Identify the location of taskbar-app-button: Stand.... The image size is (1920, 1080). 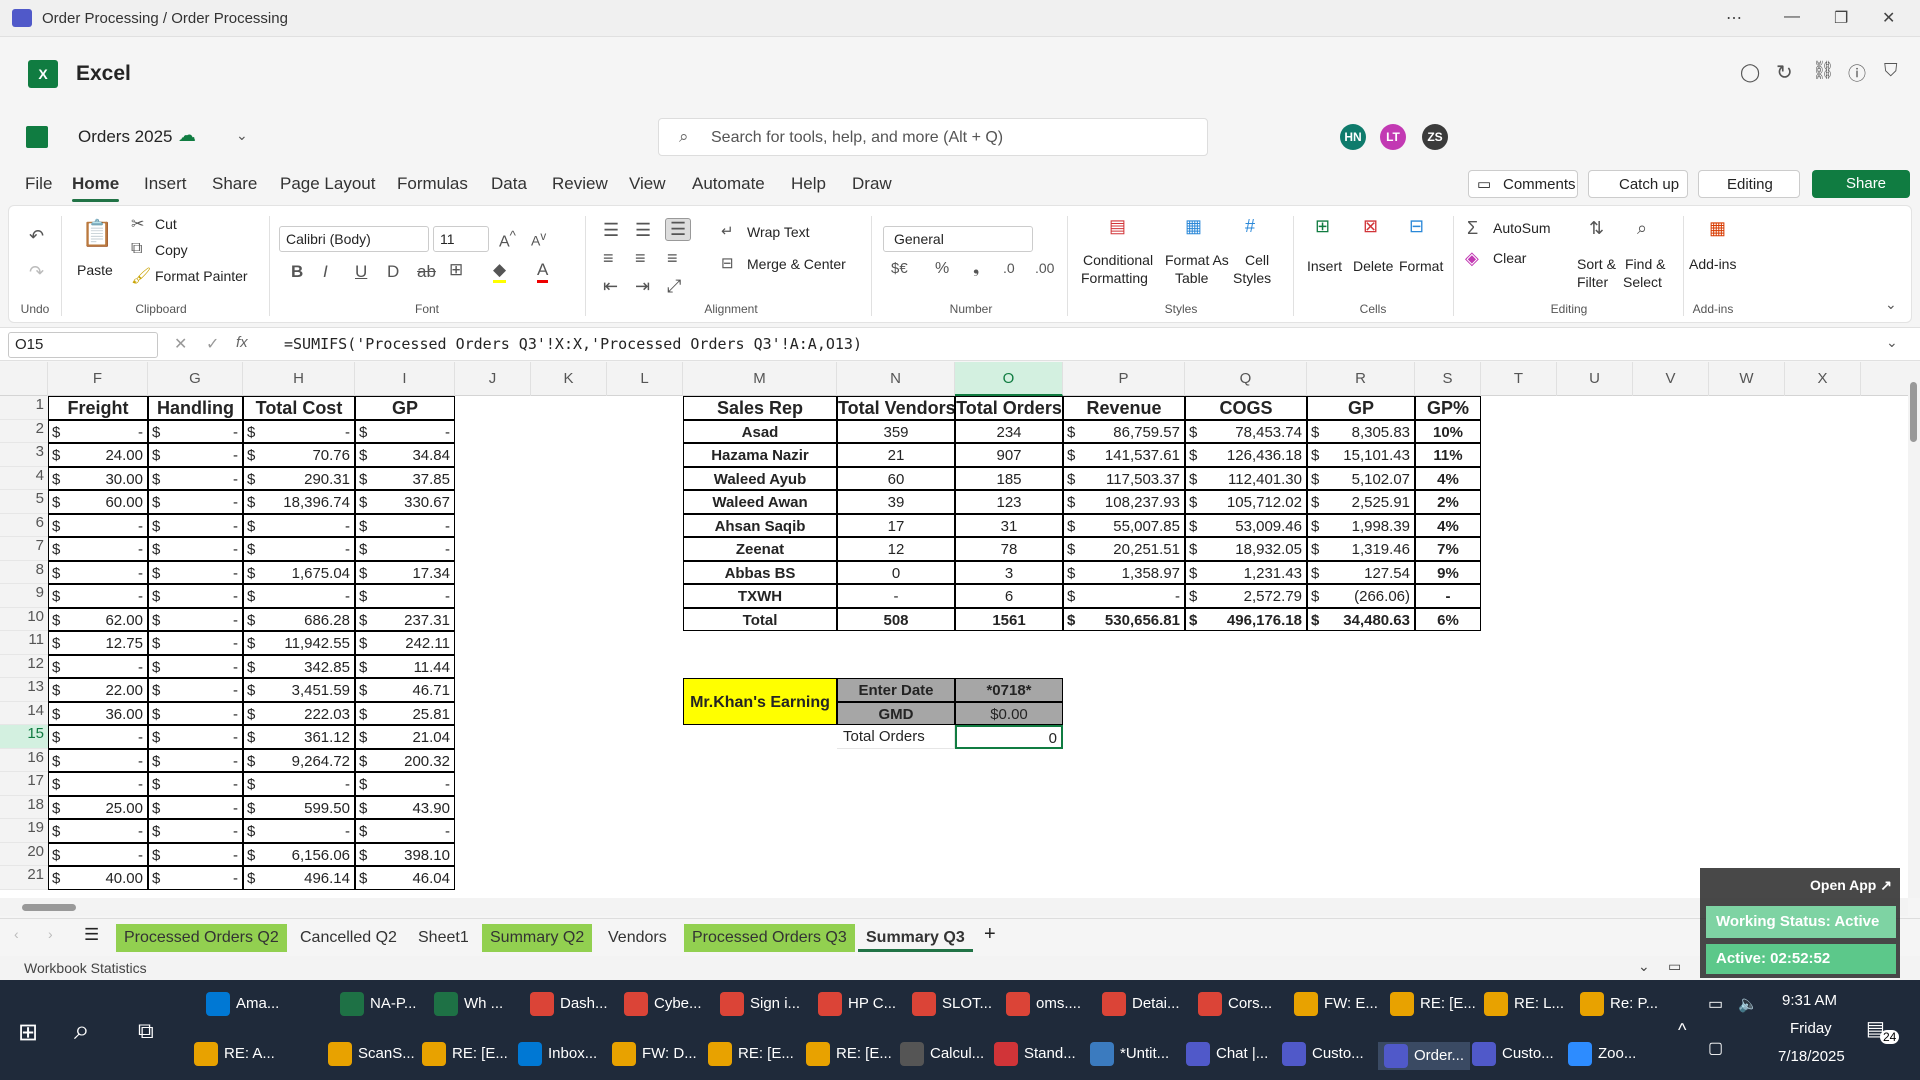
(1035, 1054).